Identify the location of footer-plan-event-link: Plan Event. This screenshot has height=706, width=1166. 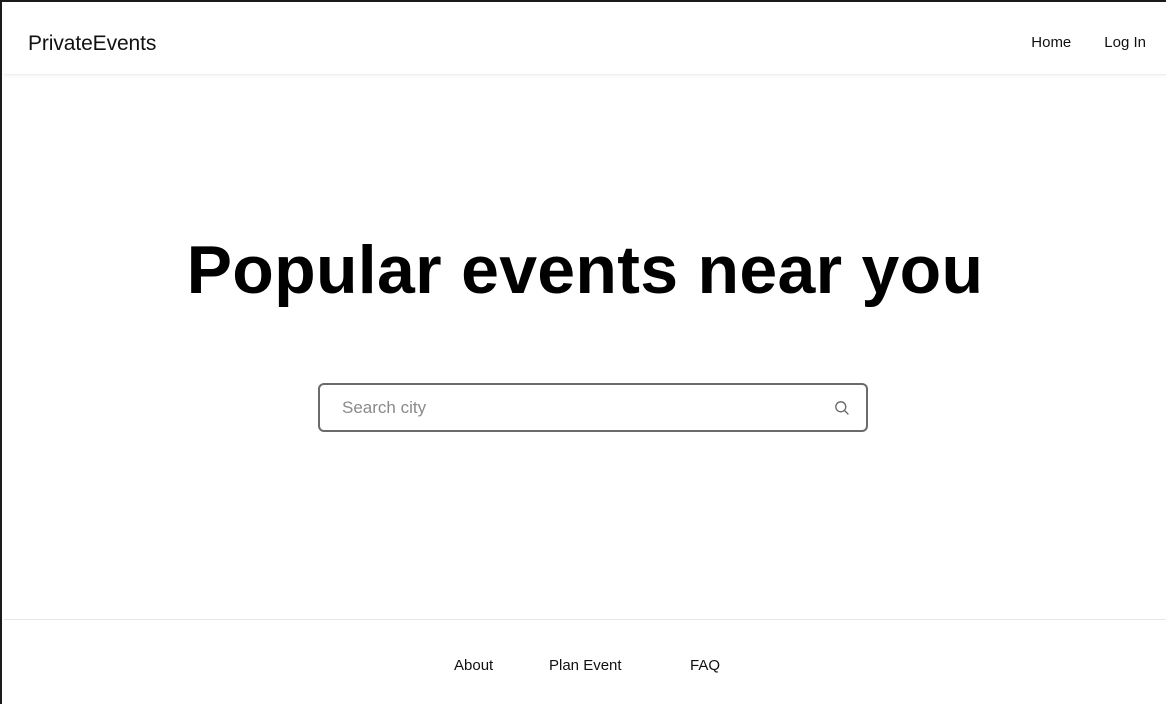
(585, 666).